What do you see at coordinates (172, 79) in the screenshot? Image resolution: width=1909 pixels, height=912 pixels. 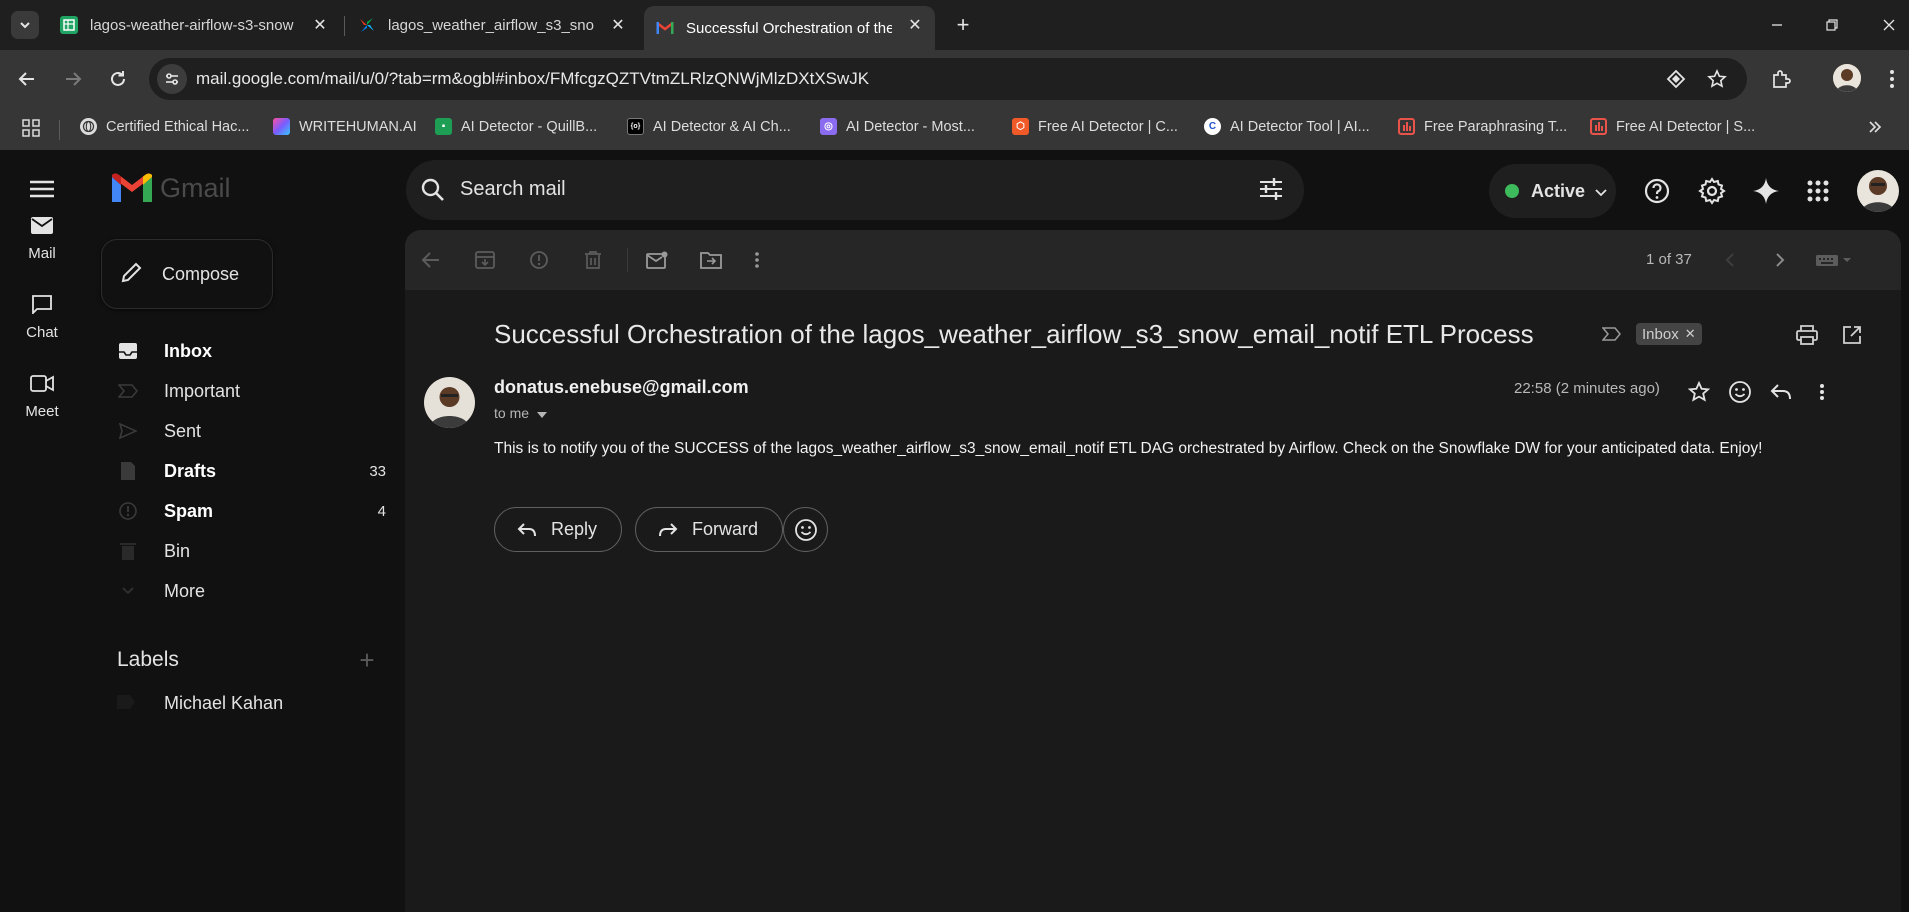 I see `site-settings-icon` at bounding box center [172, 79].